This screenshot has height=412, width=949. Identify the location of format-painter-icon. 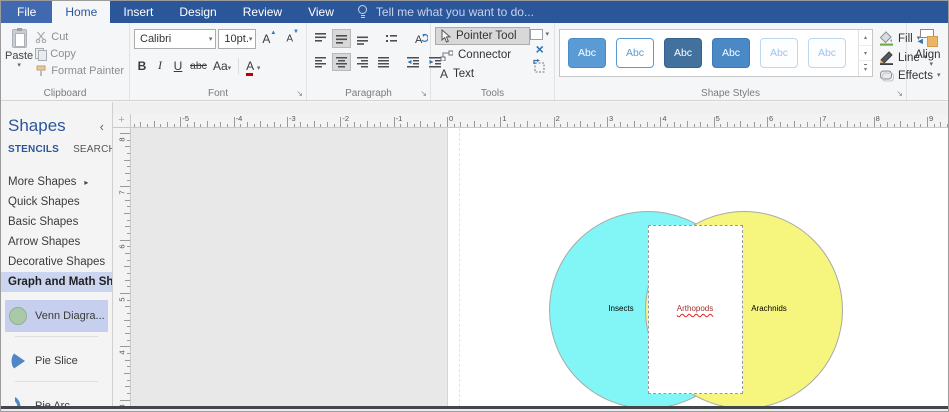
(41, 70).